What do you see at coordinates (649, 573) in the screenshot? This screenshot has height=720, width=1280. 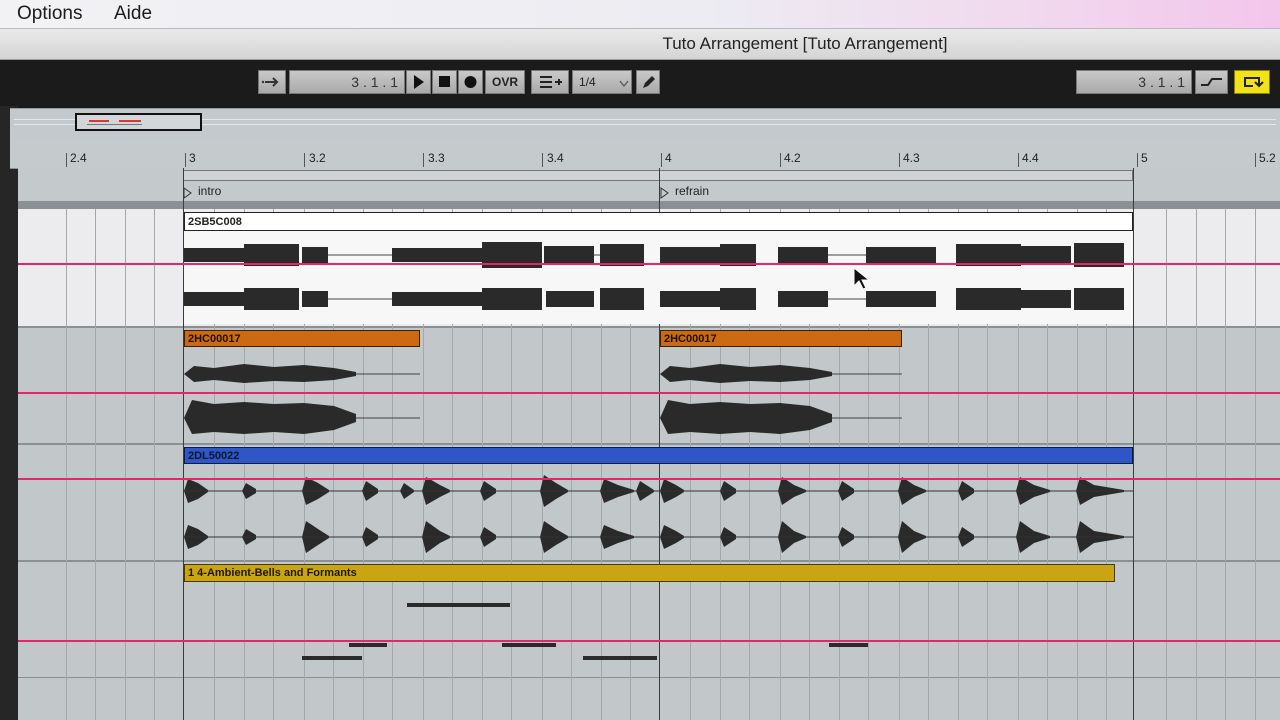 I see `clip-name: 1 4-Ambient-Bells and Formants` at bounding box center [649, 573].